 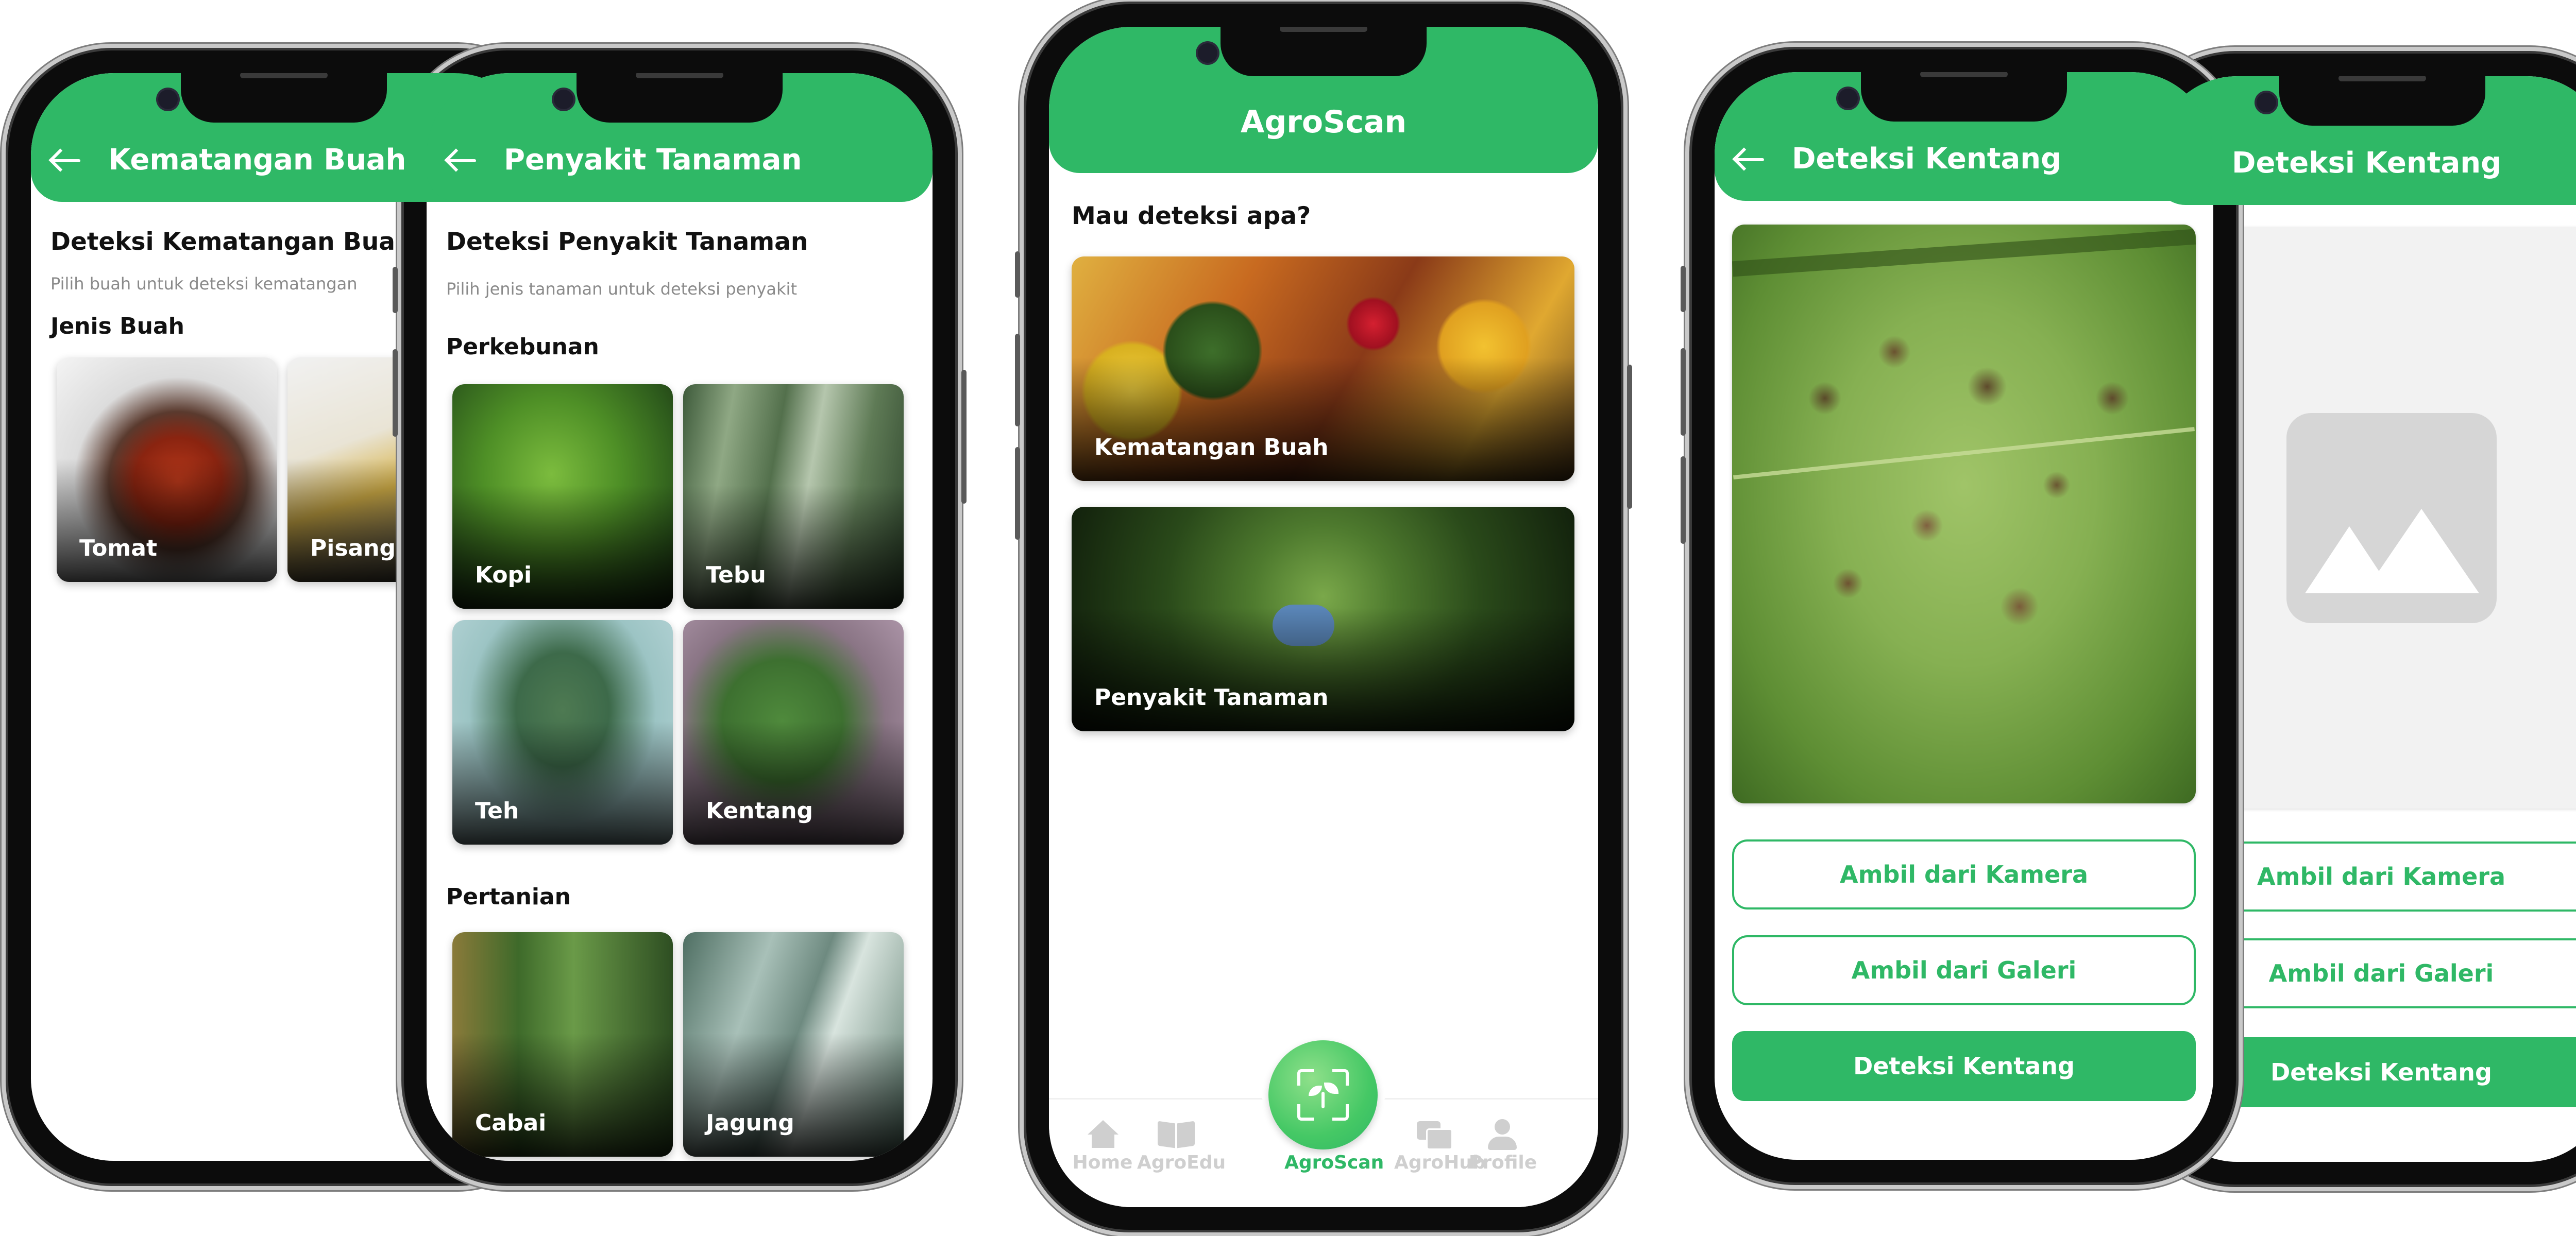 I want to click on card-label: Pisang, so click(x=353, y=548).